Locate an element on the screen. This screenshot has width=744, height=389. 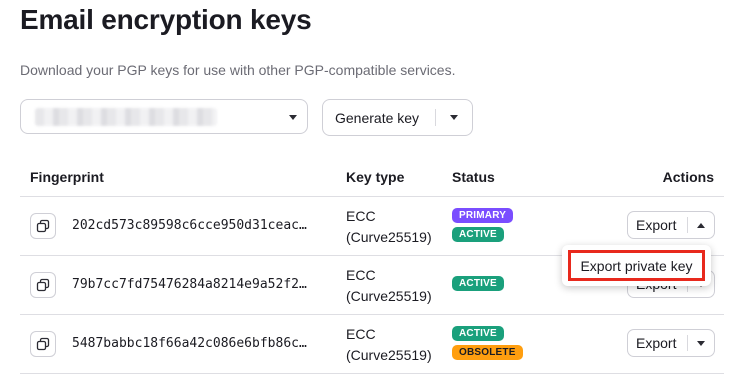
address-select is located at coordinates (164, 116).